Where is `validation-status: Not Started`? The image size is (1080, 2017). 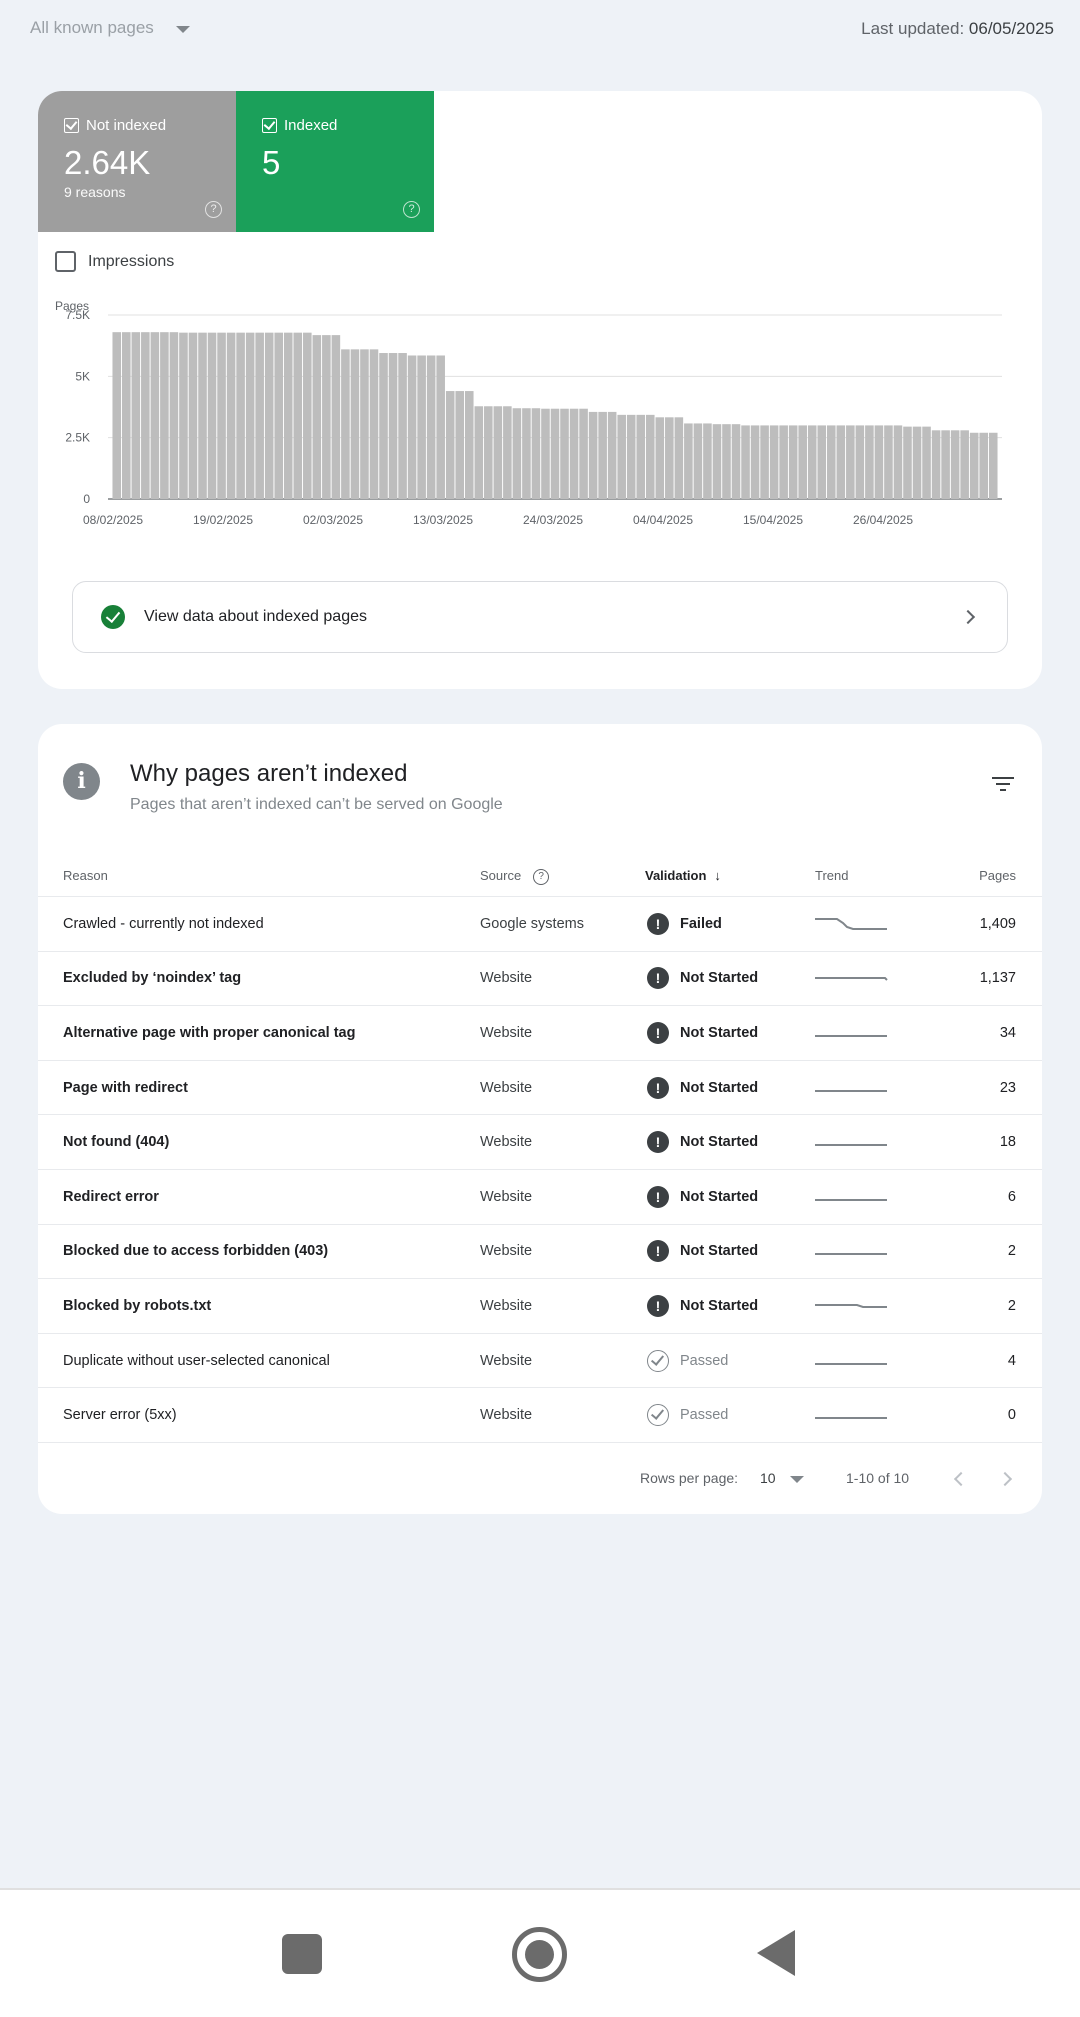
validation-status: Not Started is located at coordinates (719, 1032).